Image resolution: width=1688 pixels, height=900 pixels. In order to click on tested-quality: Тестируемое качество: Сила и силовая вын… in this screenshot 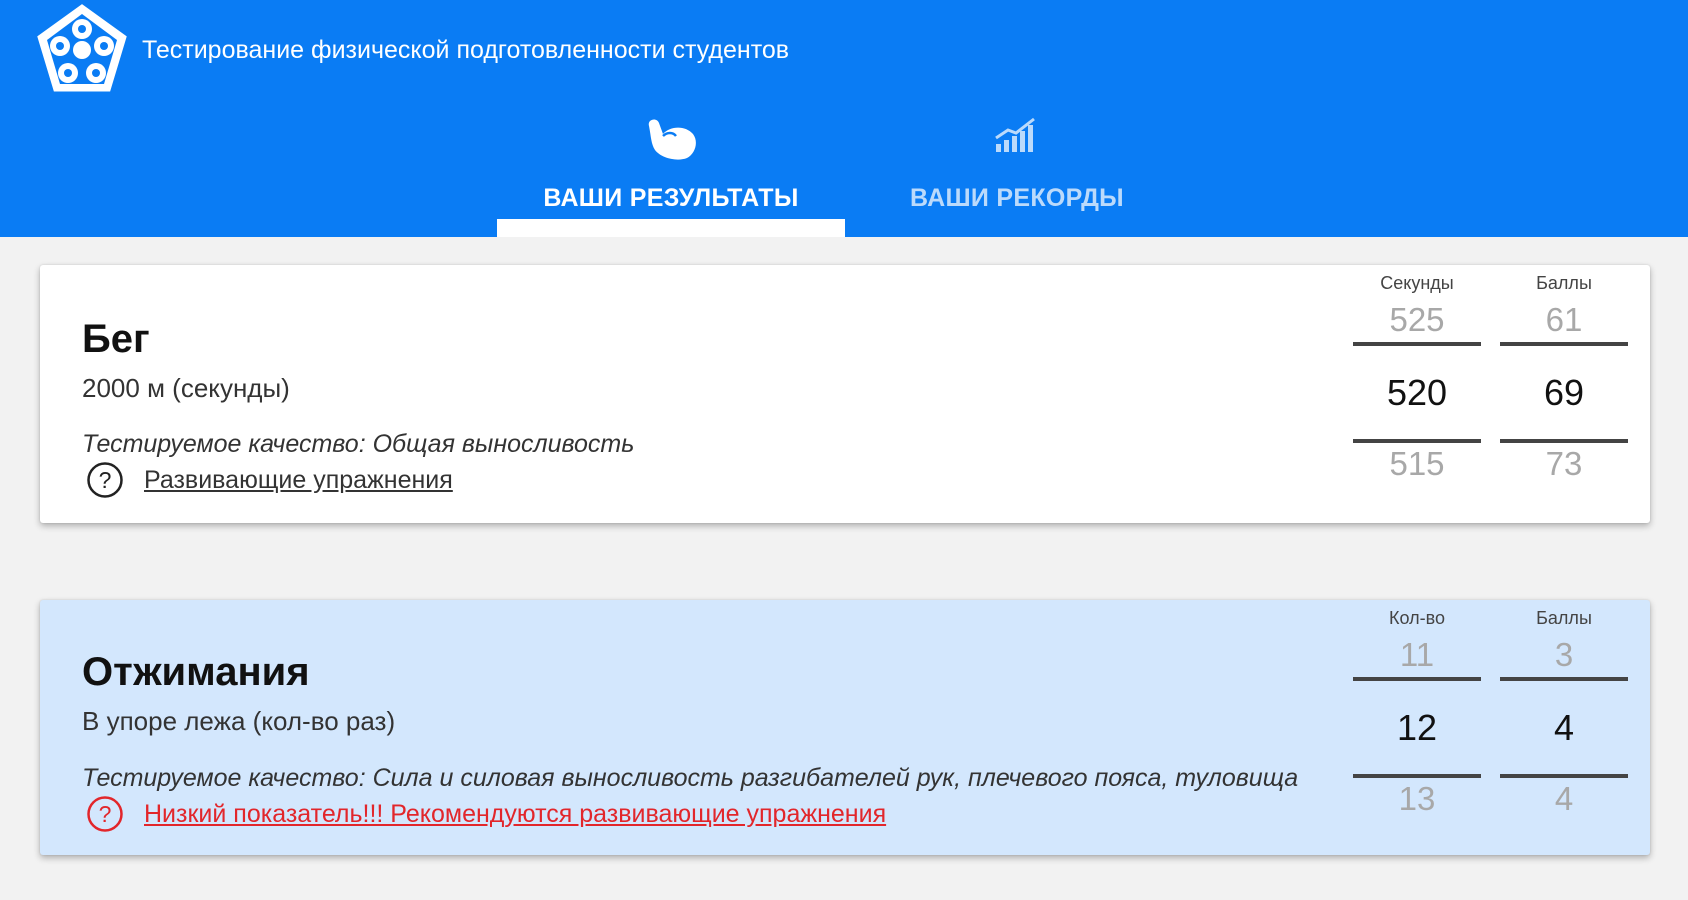, I will do `click(690, 778)`.